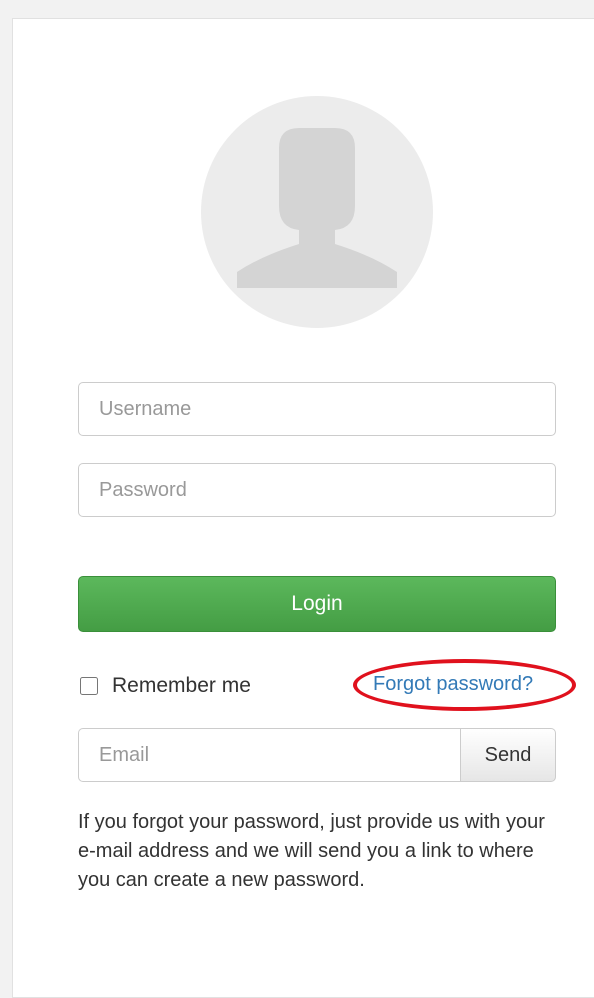 Image resolution: width=594 pixels, height=998 pixels. I want to click on remember-me-label: Remember me, so click(181, 685).